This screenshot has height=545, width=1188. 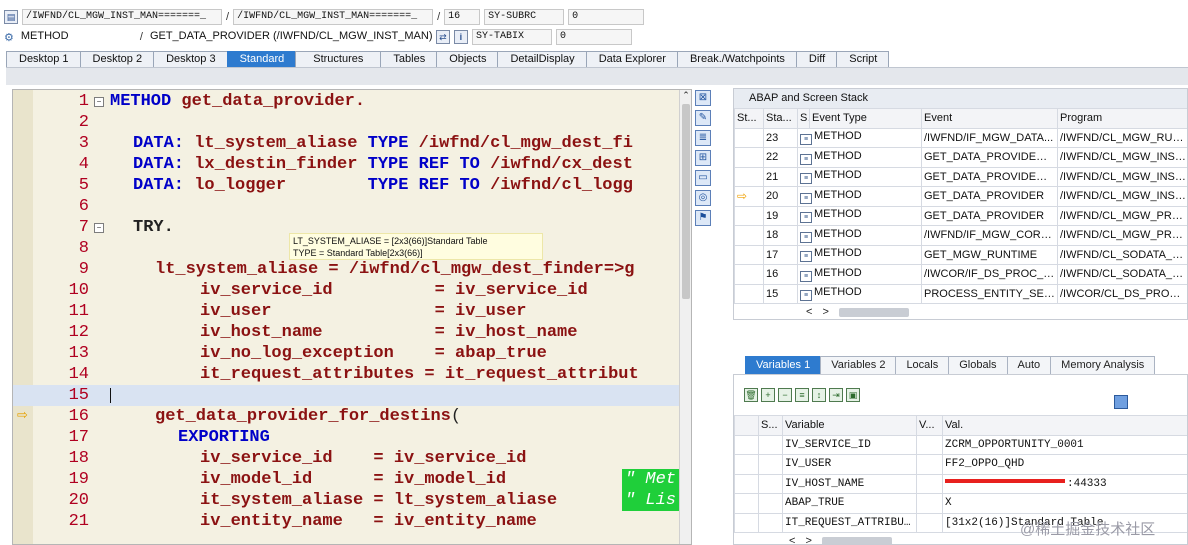 What do you see at coordinates (1064, 444) in the screenshot?
I see `variable-value: ZCRM_OPPORTUNITY_0001` at bounding box center [1064, 444].